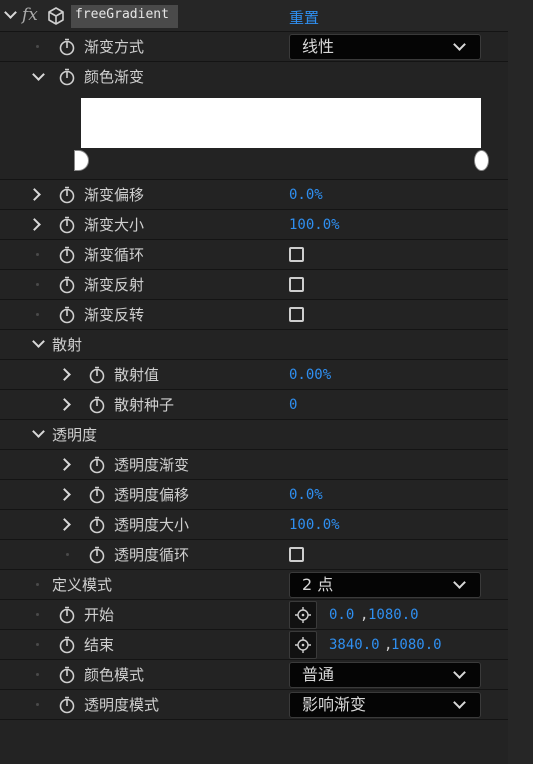 Image resolution: width=533 pixels, height=764 pixels. Describe the element at coordinates (296, 554) in the screenshot. I see `opacity-loop-checkbox` at that location.